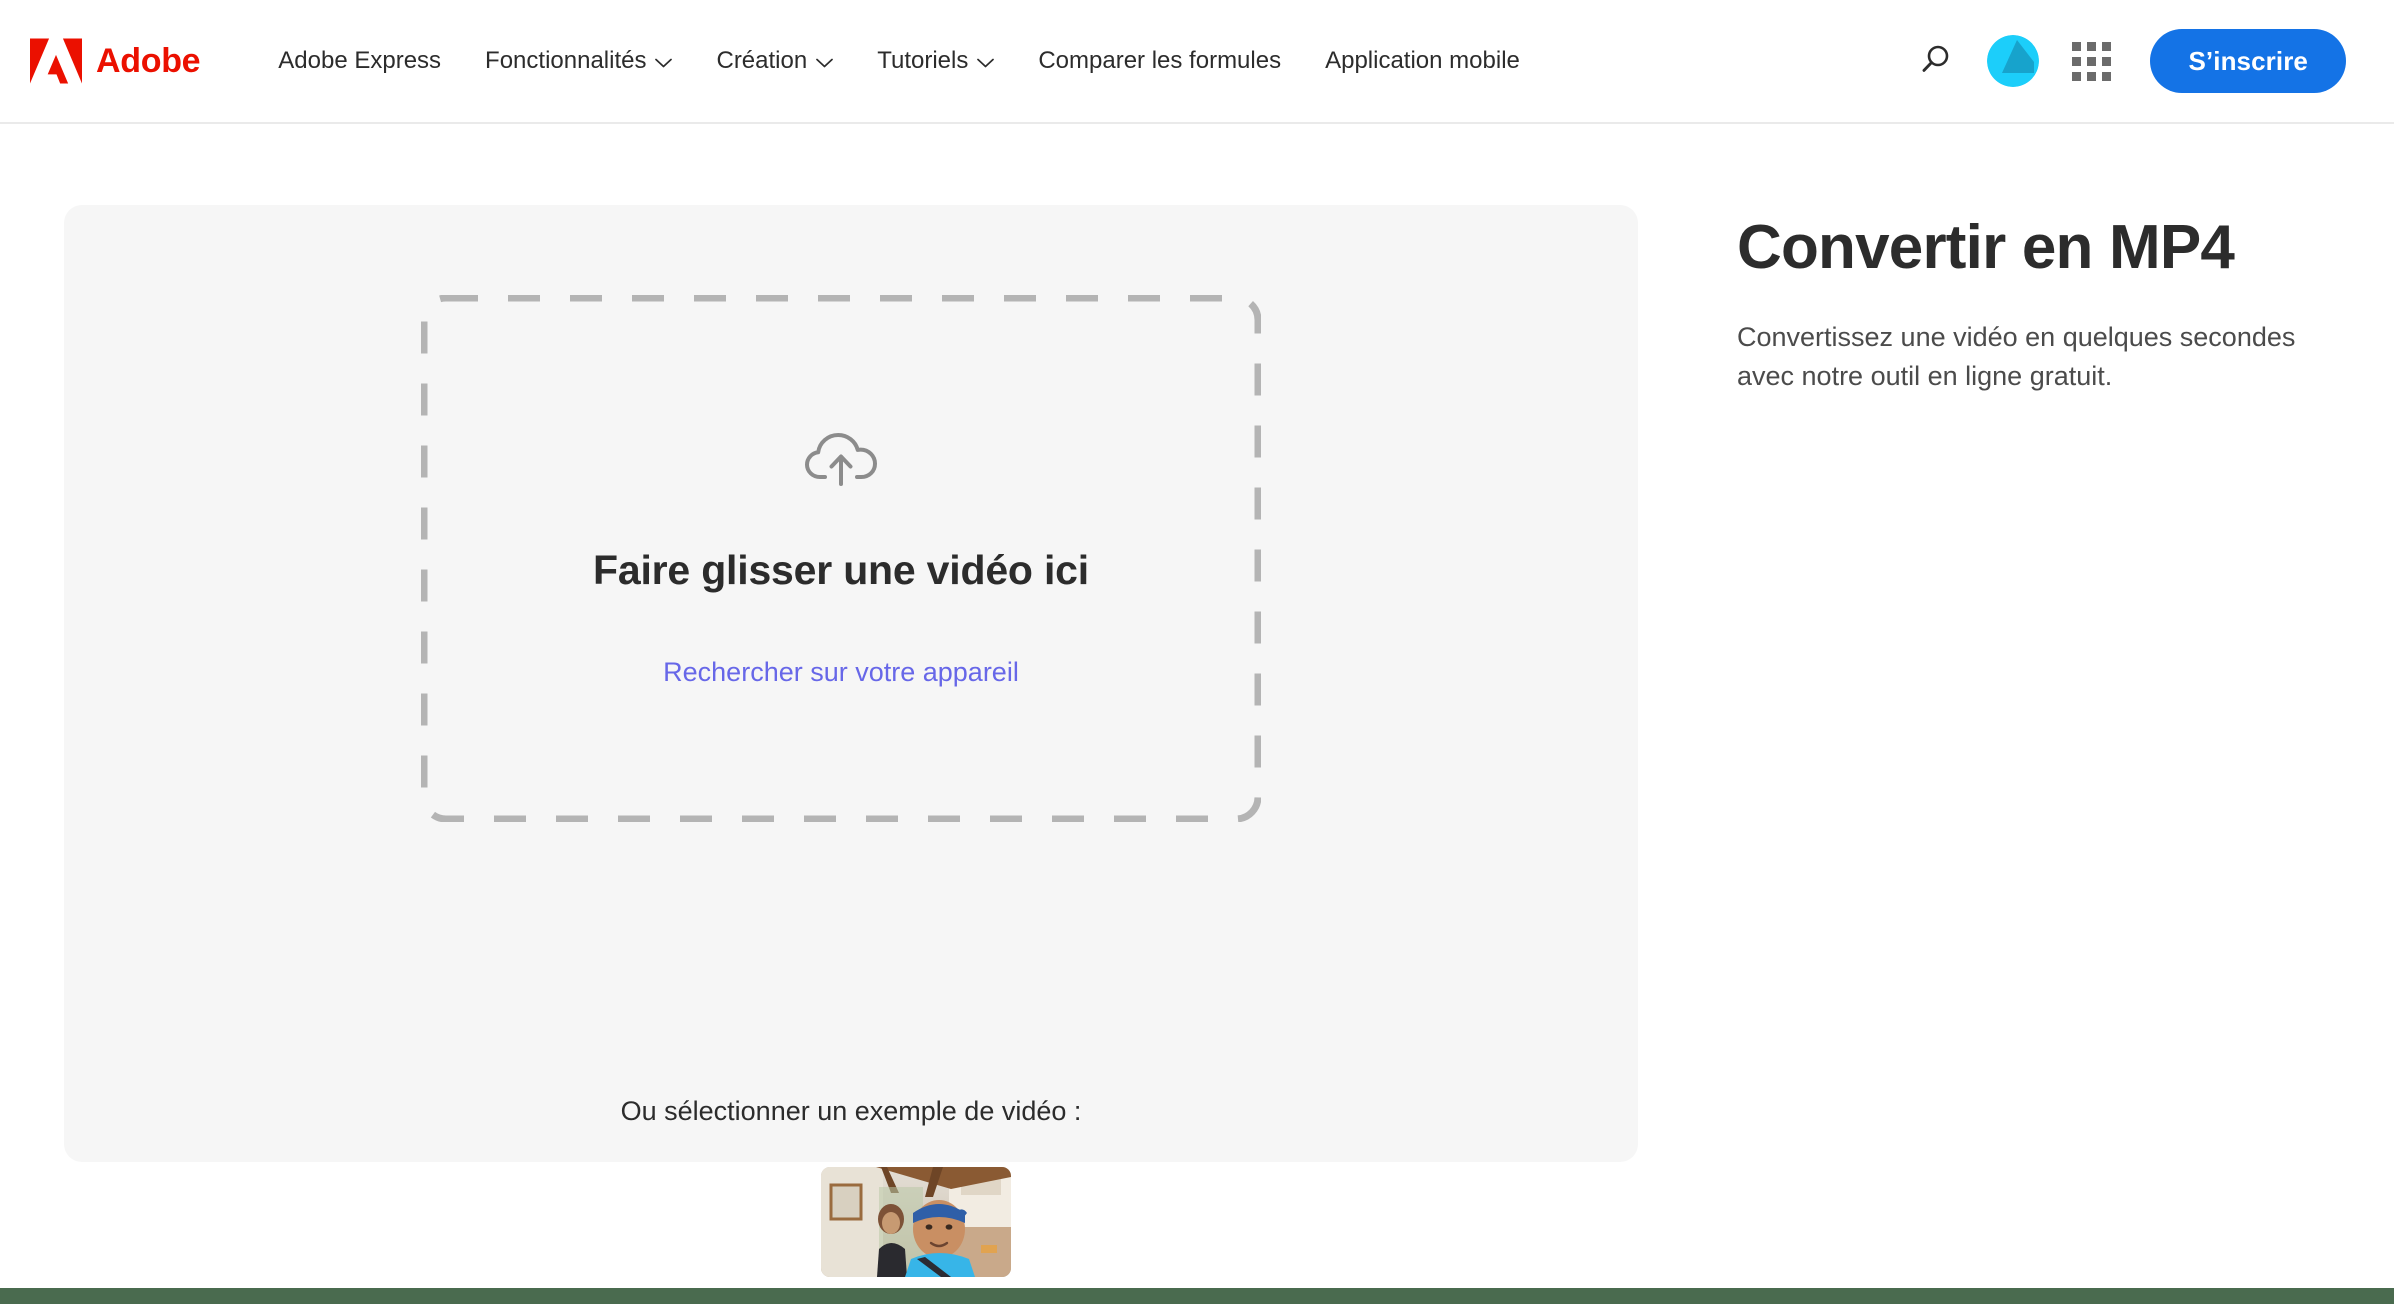 Image resolution: width=2394 pixels, height=1304 pixels. I want to click on nav-label: Adobe Express, so click(360, 60).